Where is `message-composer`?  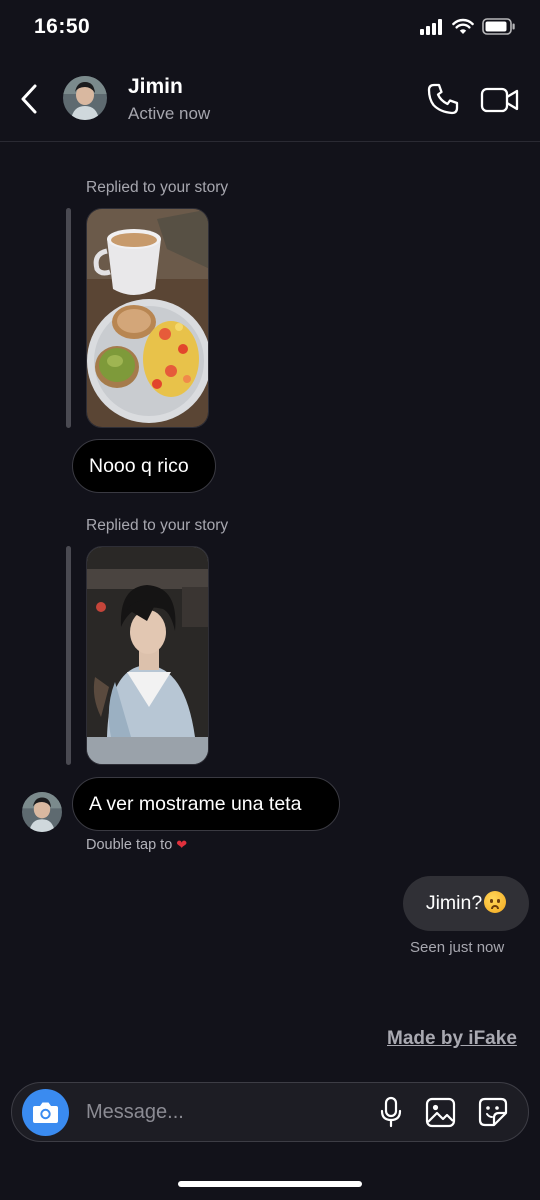
message-composer is located at coordinates (270, 1112).